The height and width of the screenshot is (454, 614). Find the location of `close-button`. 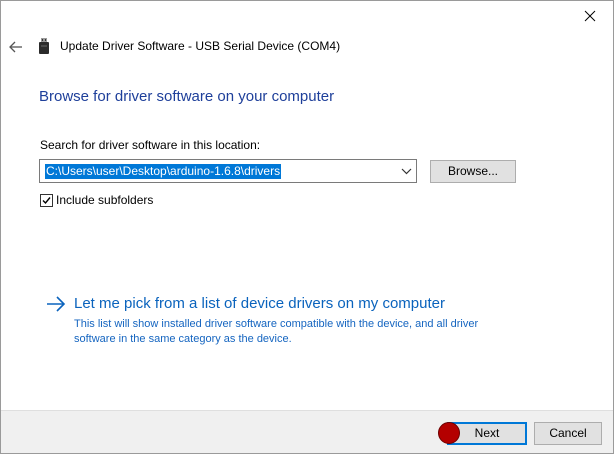

close-button is located at coordinates (590, 16).